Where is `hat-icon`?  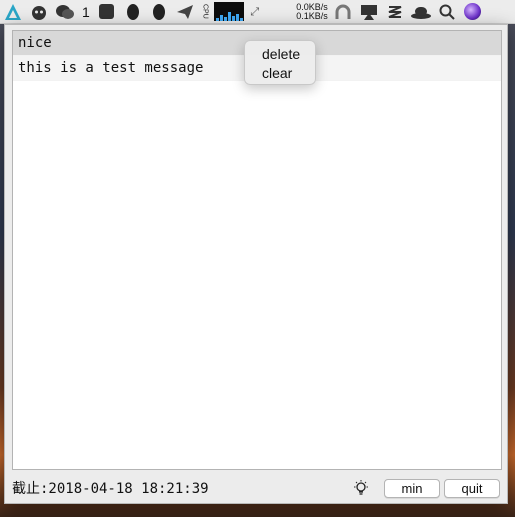 hat-icon is located at coordinates (421, 11).